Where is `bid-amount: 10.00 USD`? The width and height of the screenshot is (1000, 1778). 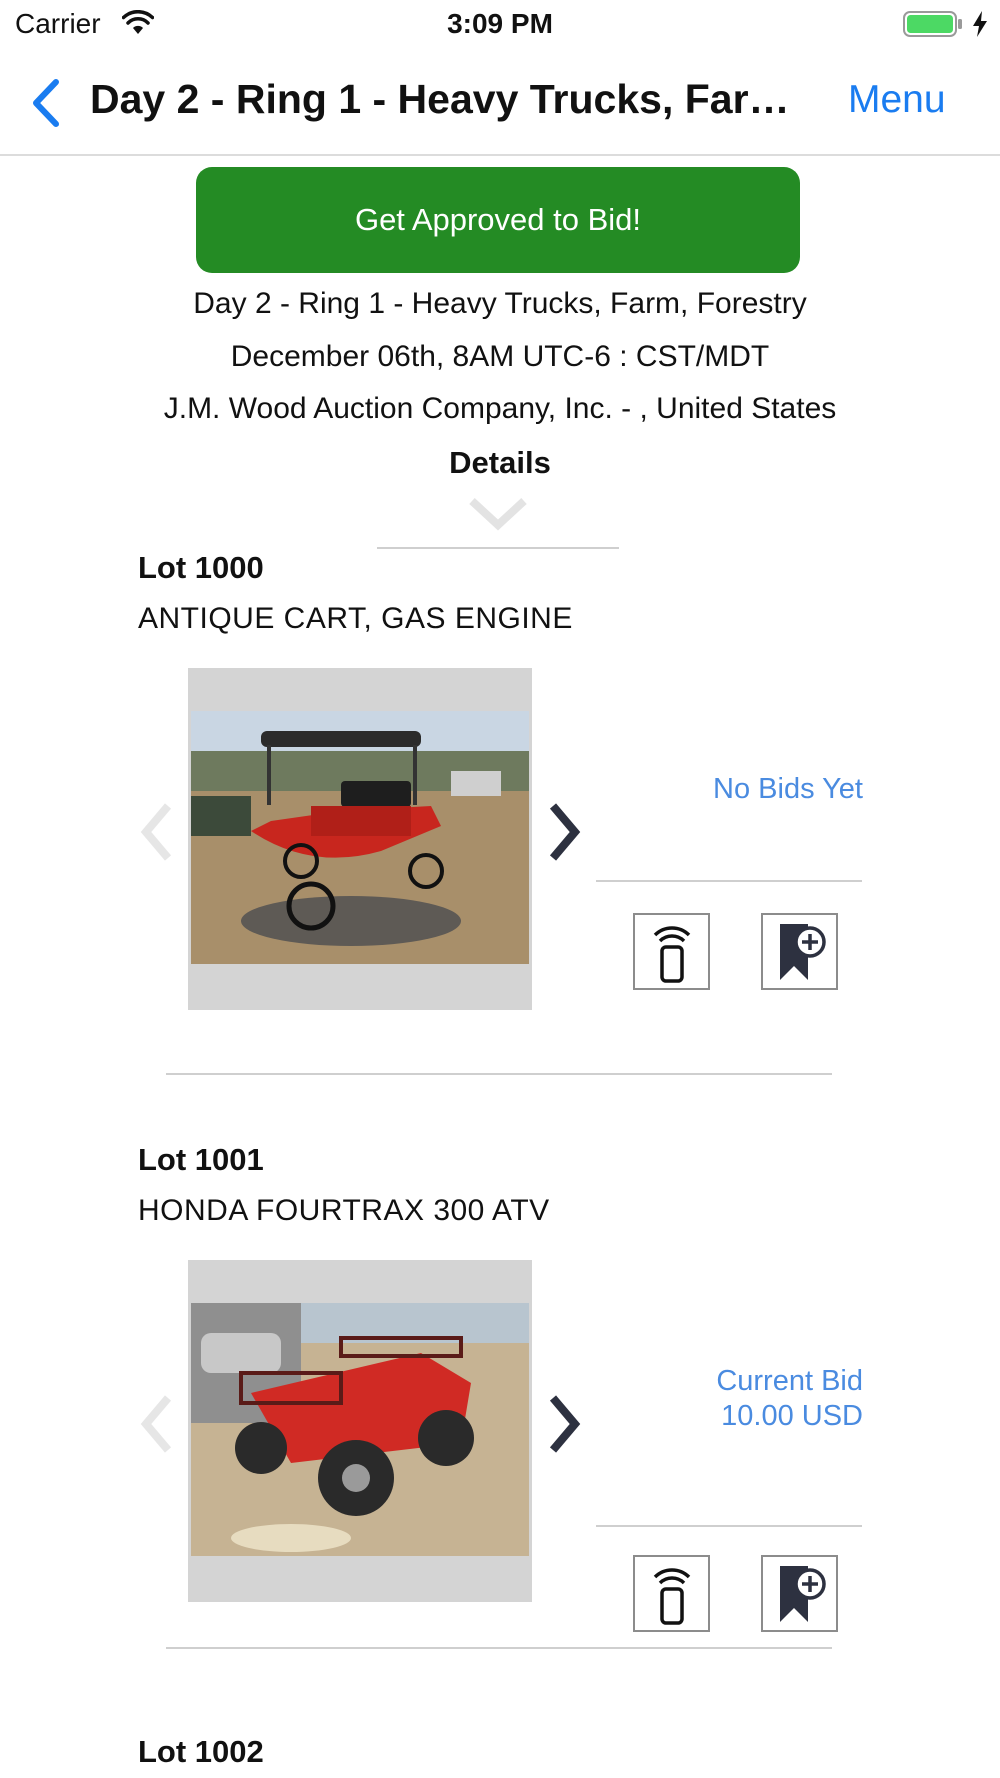
bid-amount: 10.00 USD is located at coordinates (792, 1416).